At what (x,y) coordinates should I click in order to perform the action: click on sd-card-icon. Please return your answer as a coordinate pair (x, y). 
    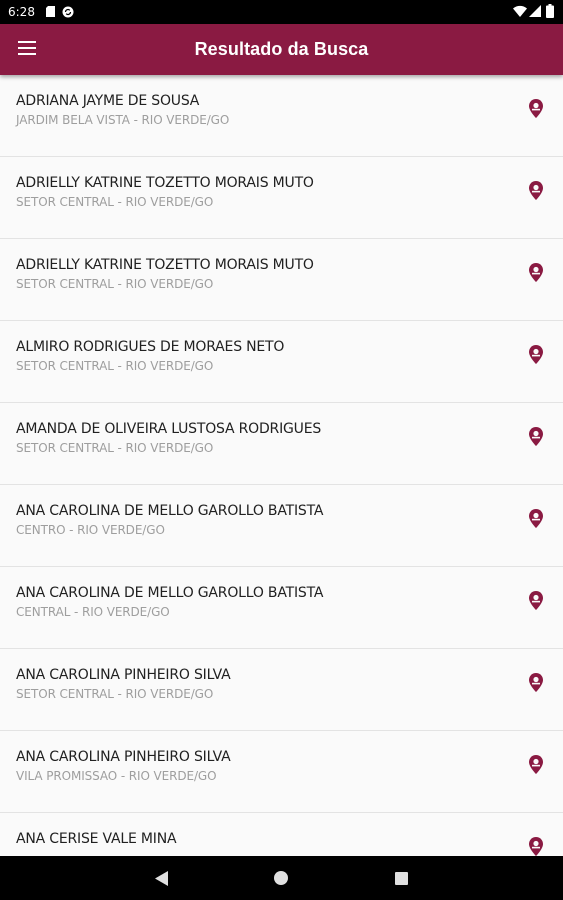
    Looking at the image, I should click on (50, 11).